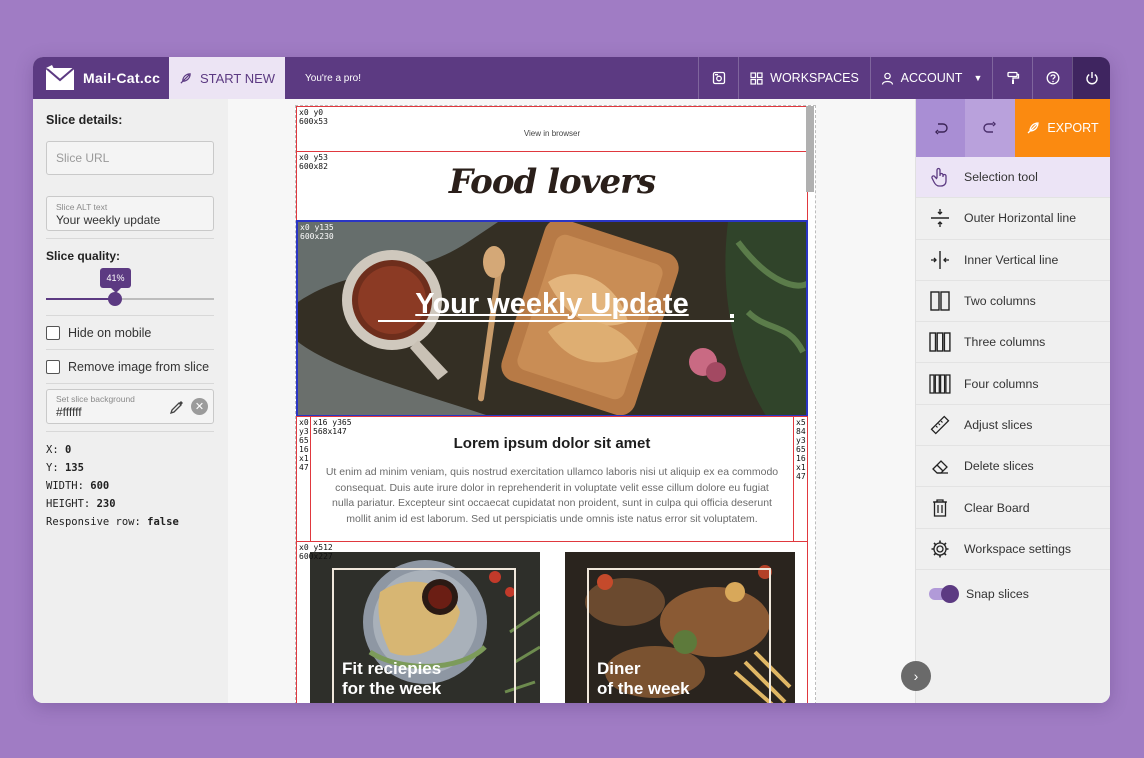  Describe the element at coordinates (814, 78) in the screenshot. I see `workspaces-label: WORKSPACES` at that location.